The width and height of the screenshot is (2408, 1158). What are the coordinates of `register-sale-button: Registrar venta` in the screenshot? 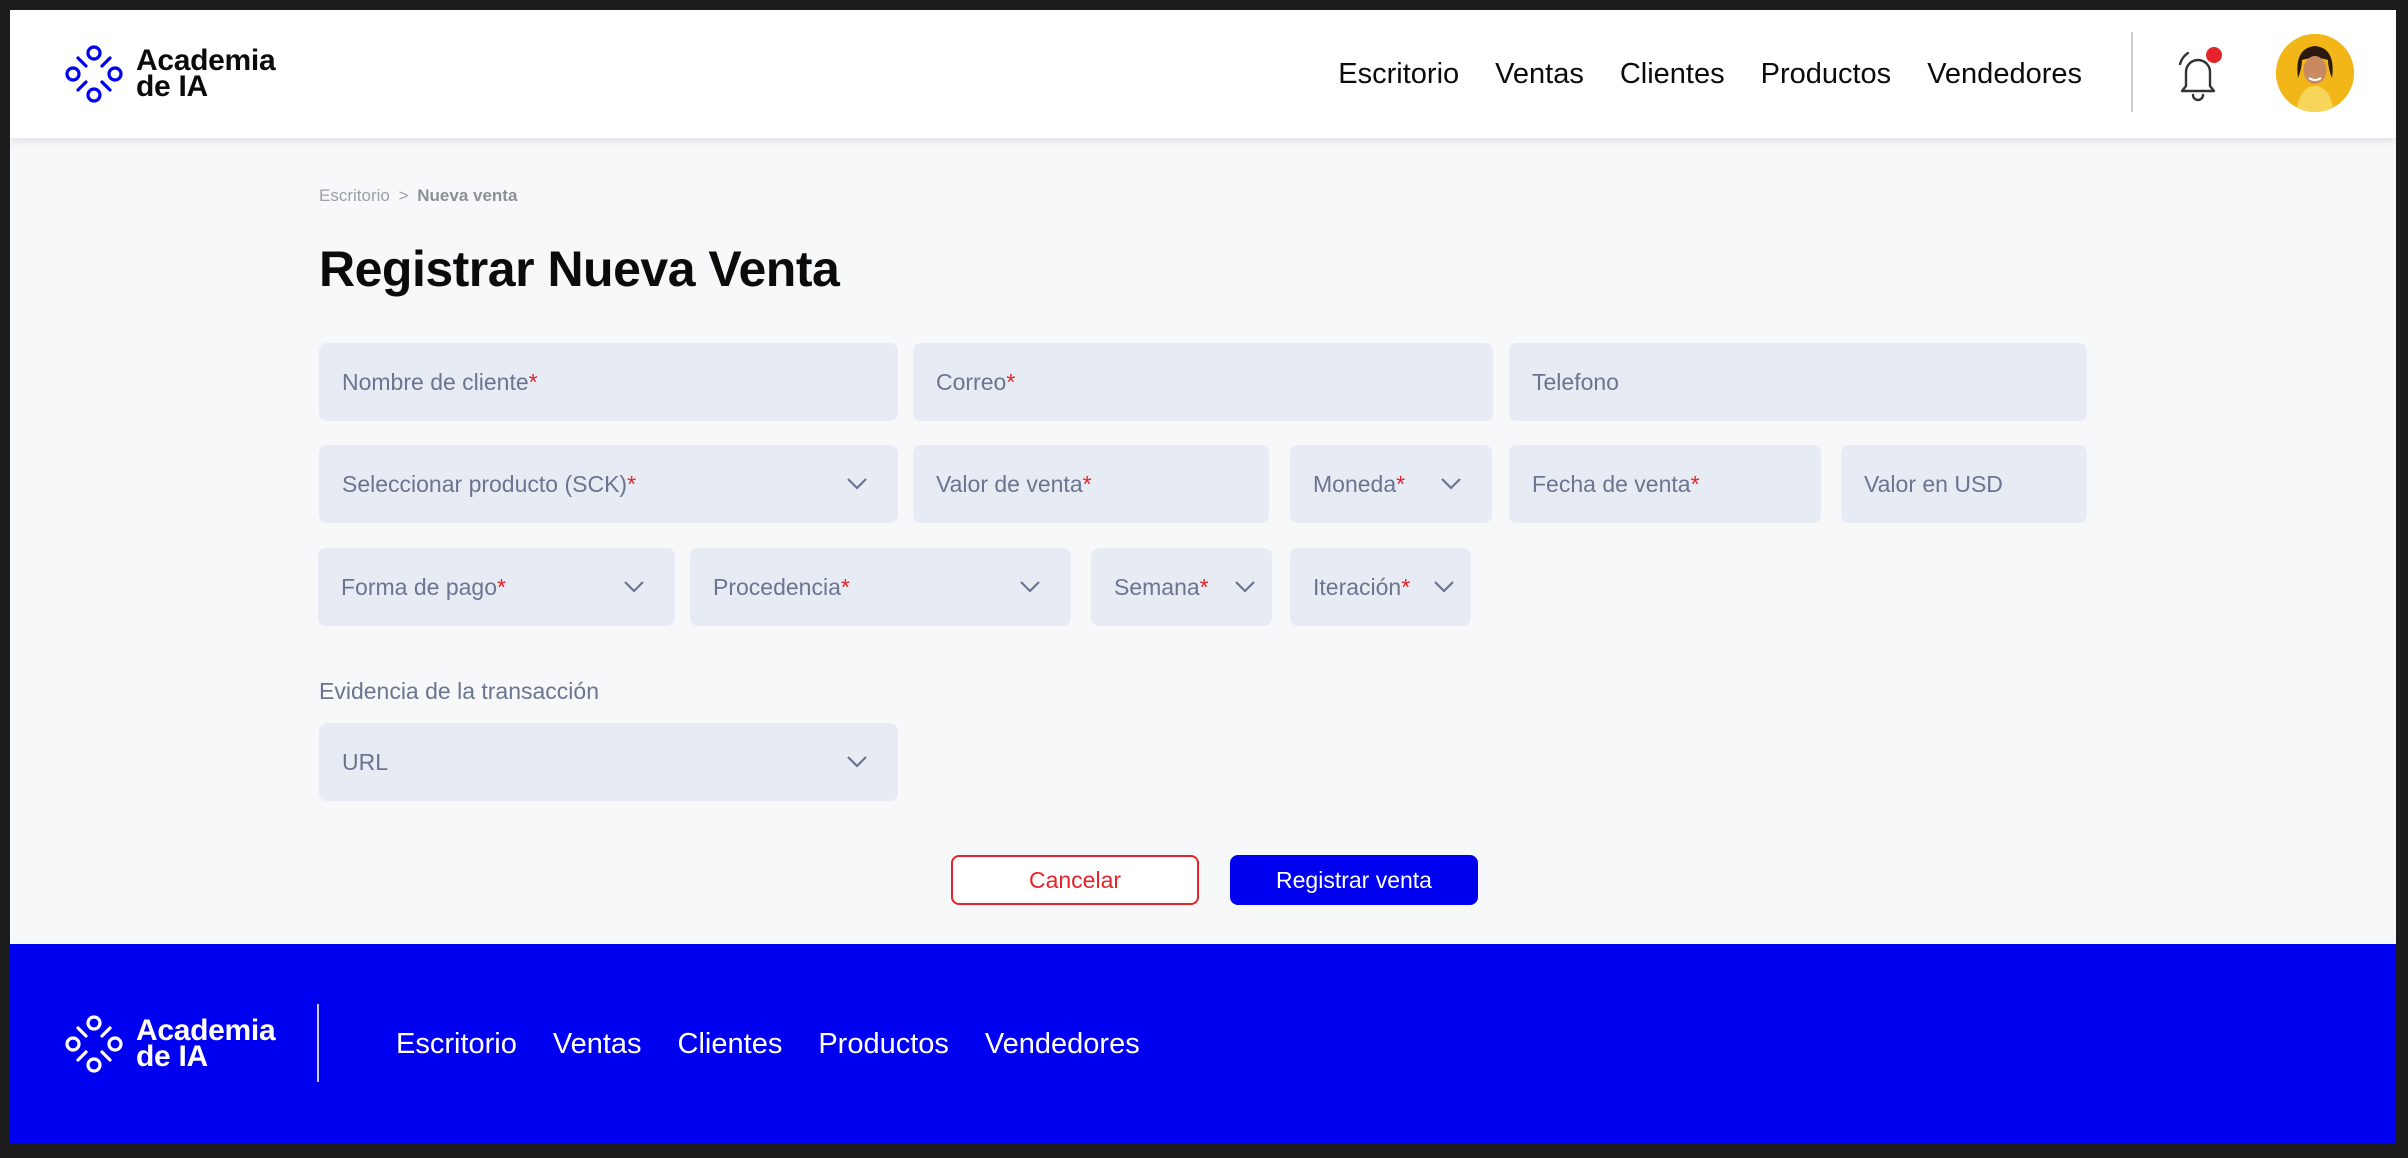 It's located at (1354, 880).